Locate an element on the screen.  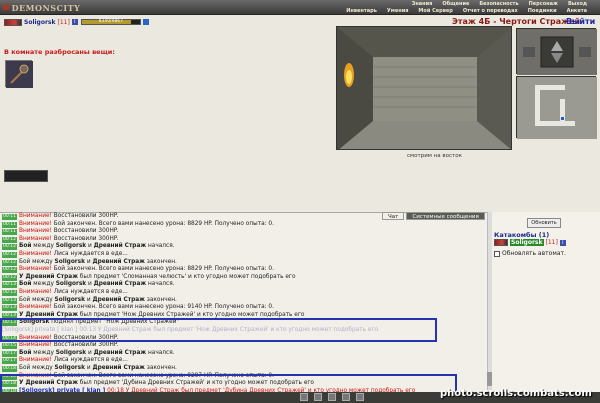
auto-update-toggle: Обновлять автомат. is located at coordinates (530, 253).